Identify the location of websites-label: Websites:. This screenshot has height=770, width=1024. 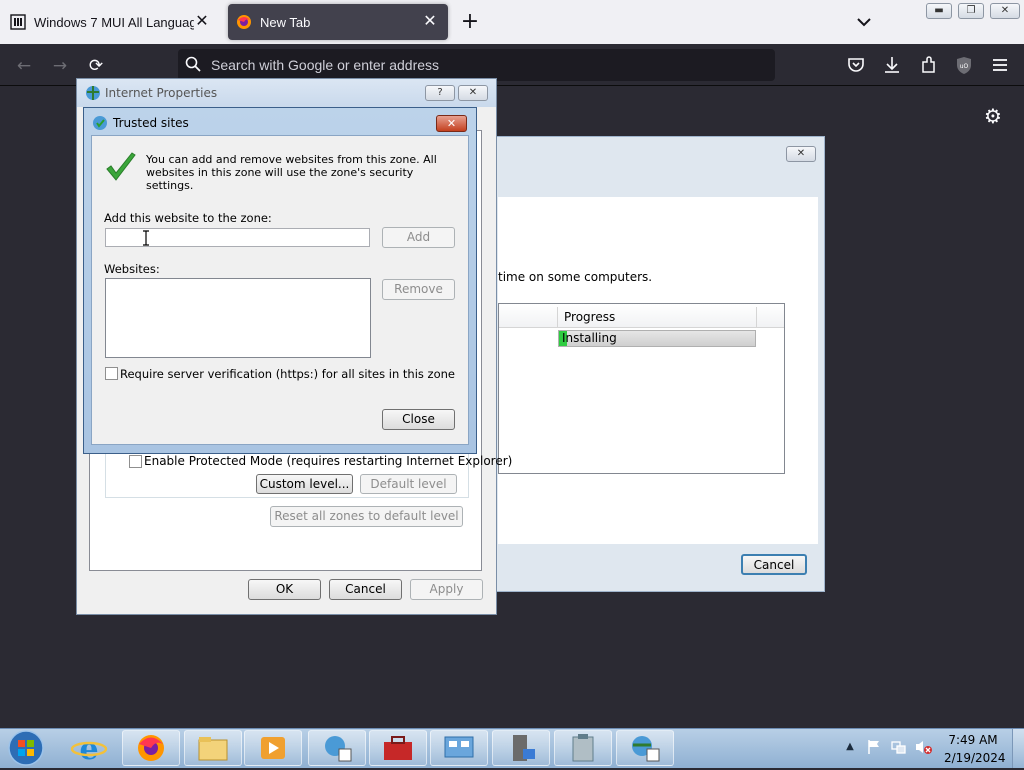
(132, 269).